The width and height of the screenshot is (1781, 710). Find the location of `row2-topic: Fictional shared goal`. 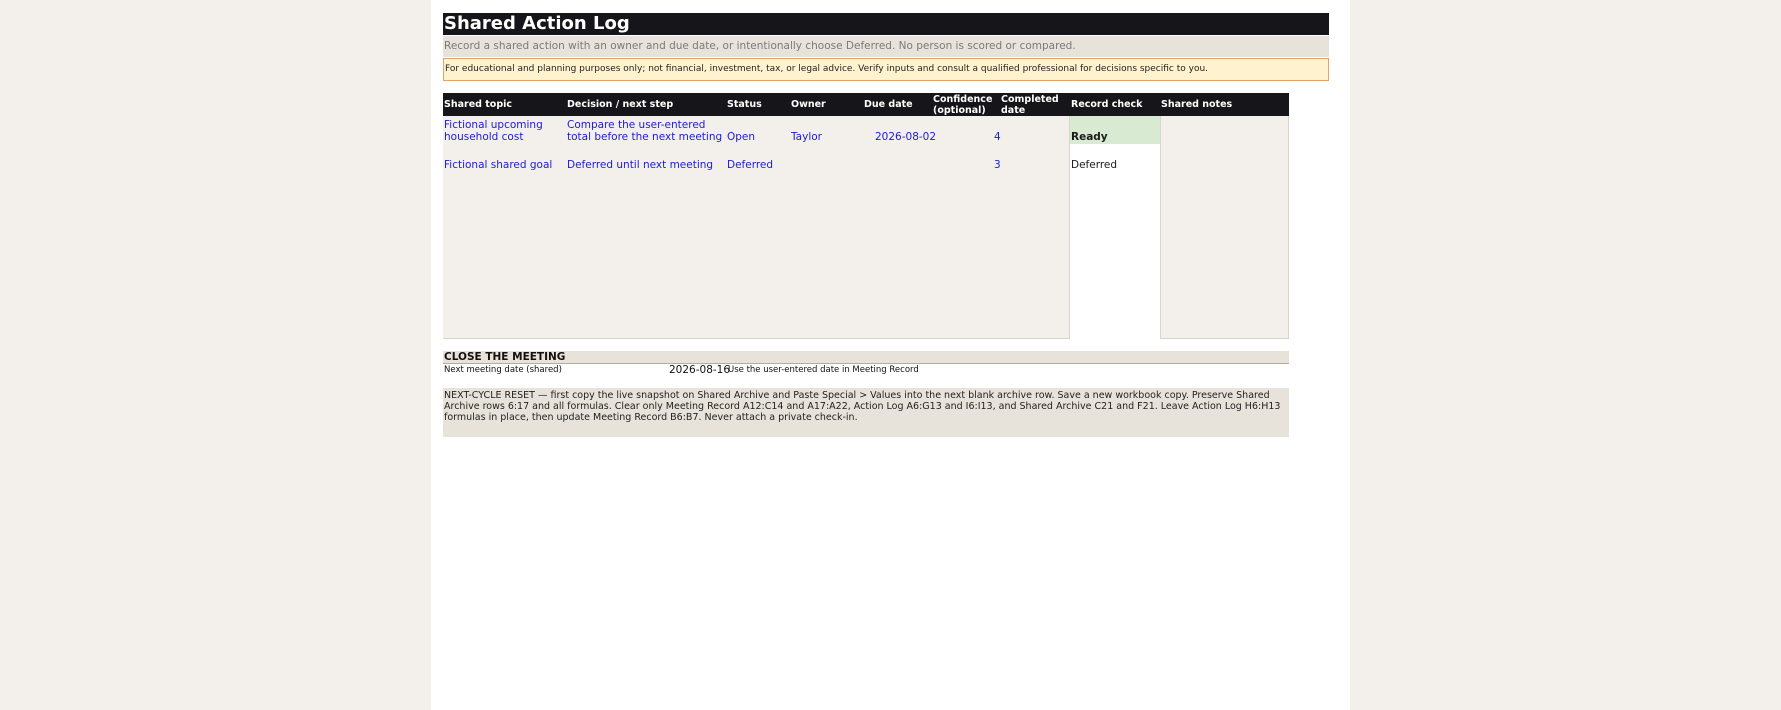

row2-topic: Fictional shared goal is located at coordinates (498, 165).